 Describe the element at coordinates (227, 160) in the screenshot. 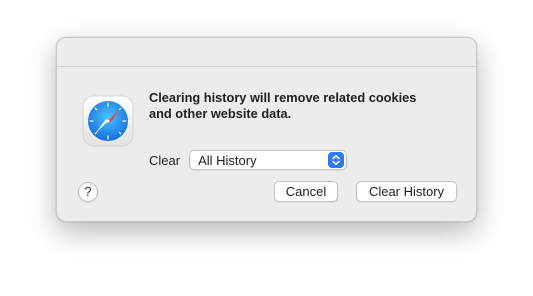

I see `clear-range-value: All History` at that location.